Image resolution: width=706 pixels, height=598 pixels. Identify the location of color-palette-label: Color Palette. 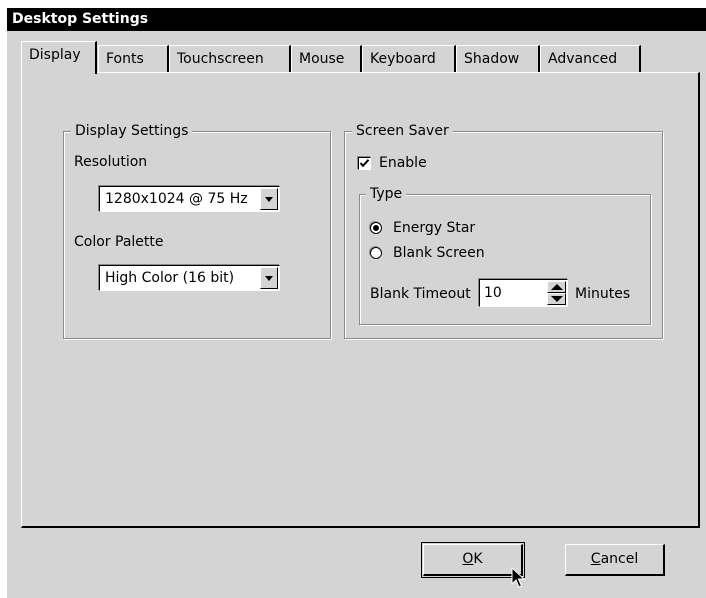
(119, 242).